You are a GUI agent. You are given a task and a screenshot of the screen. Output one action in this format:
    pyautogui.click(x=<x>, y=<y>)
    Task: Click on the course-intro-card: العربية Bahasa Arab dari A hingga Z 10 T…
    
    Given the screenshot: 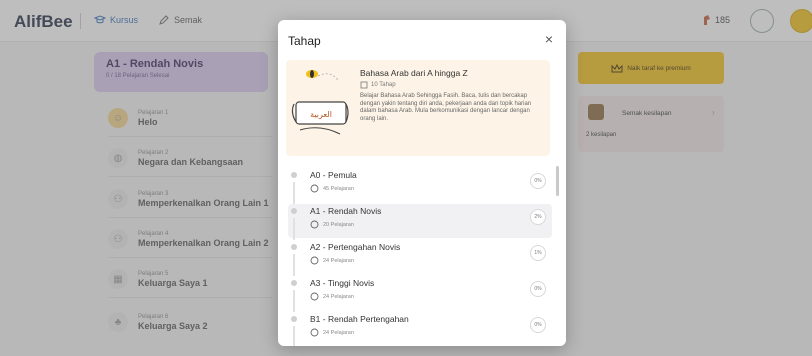 What is the action you would take?
    pyautogui.click(x=418, y=108)
    